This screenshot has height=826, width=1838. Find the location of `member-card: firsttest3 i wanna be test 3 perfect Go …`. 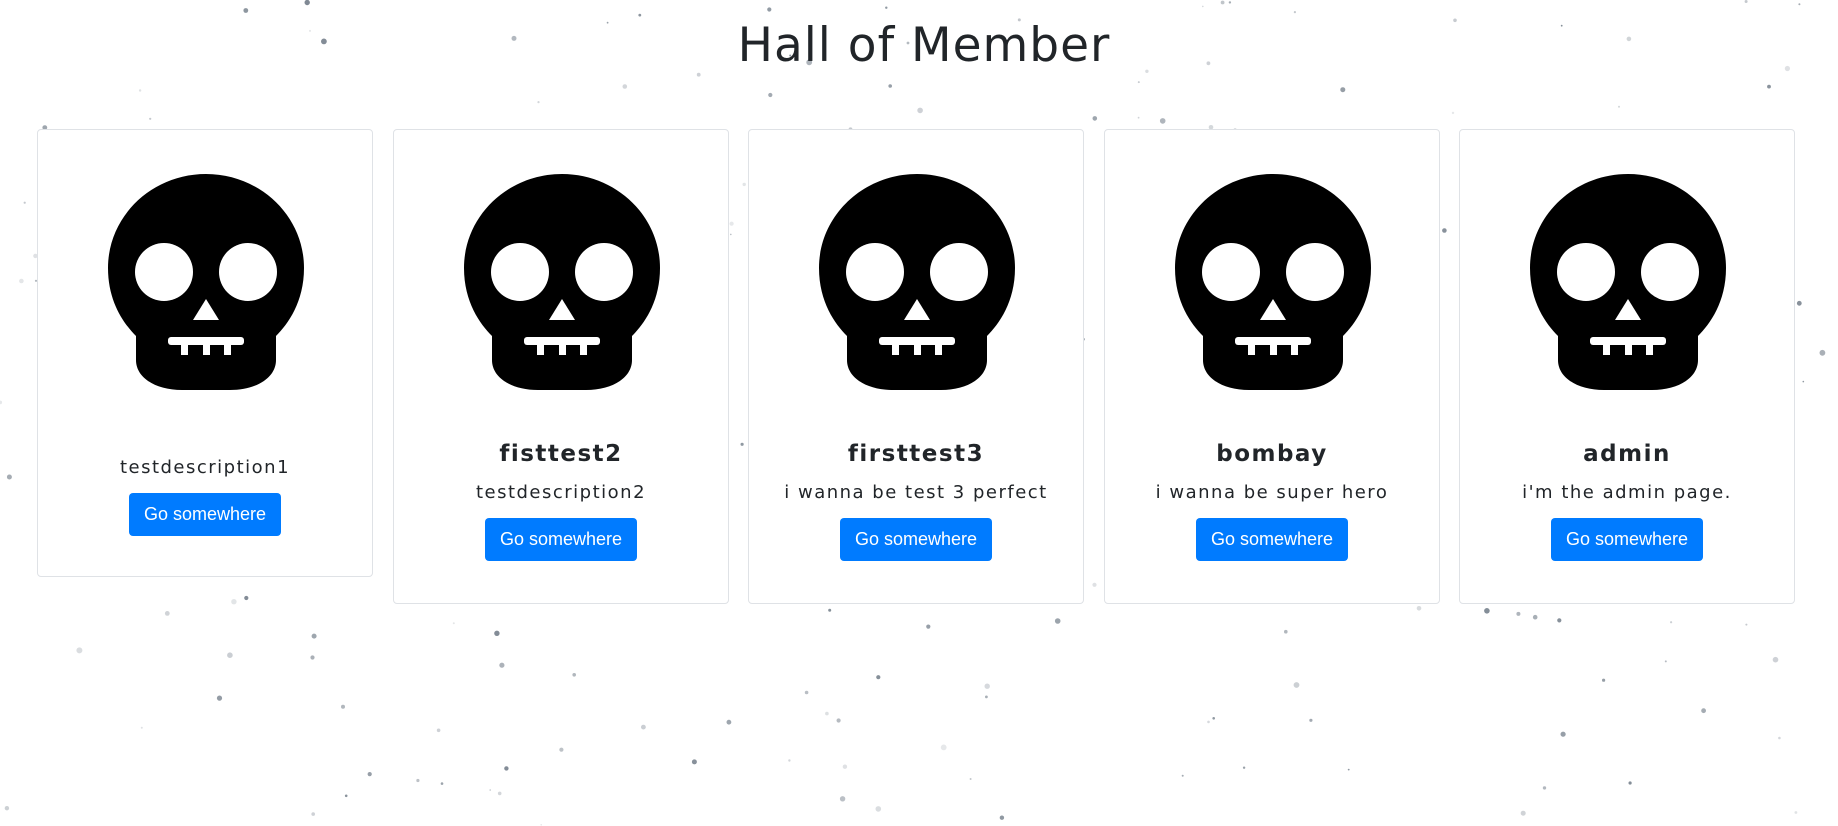

member-card: firsttest3 i wanna be test 3 perfect Go … is located at coordinates (916, 366).